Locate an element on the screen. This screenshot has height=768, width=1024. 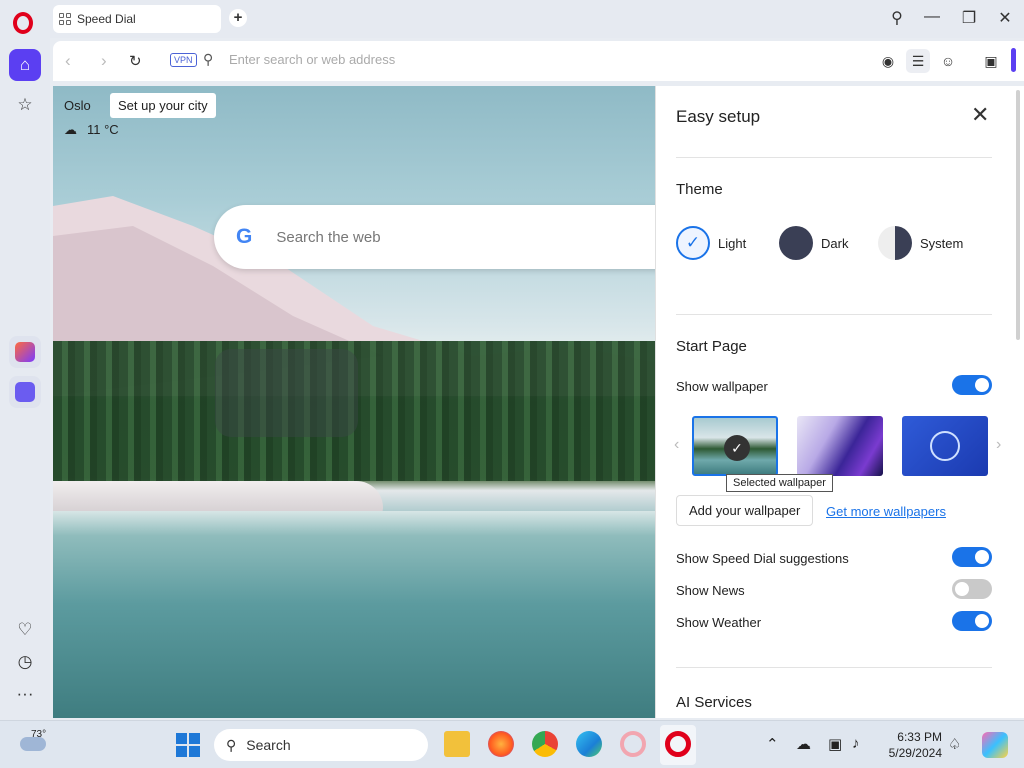
speed-dial-suggestions-label: Show Speed Dial suggestions is located at coordinates (762, 558).